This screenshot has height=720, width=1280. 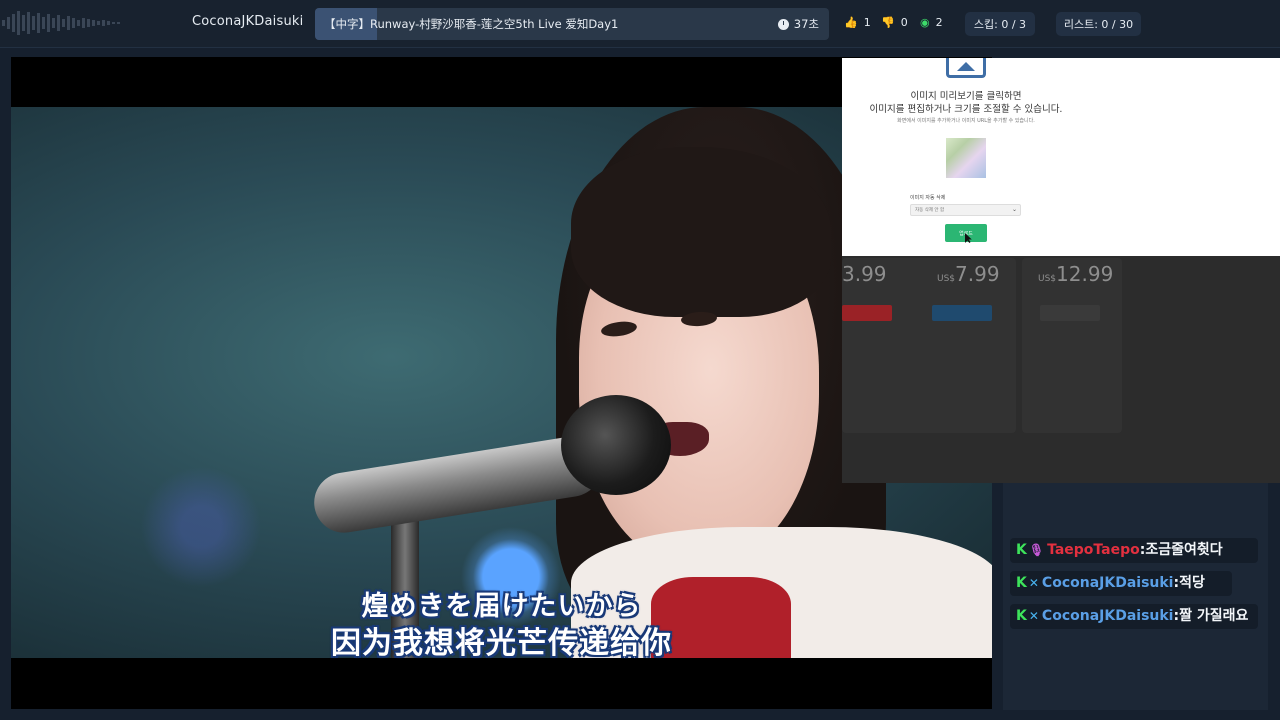 I want to click on now-playing-title: 【中字】Runway-村野沙耶香-莲之空5th Live 爱知Day1, so click(x=471, y=24).